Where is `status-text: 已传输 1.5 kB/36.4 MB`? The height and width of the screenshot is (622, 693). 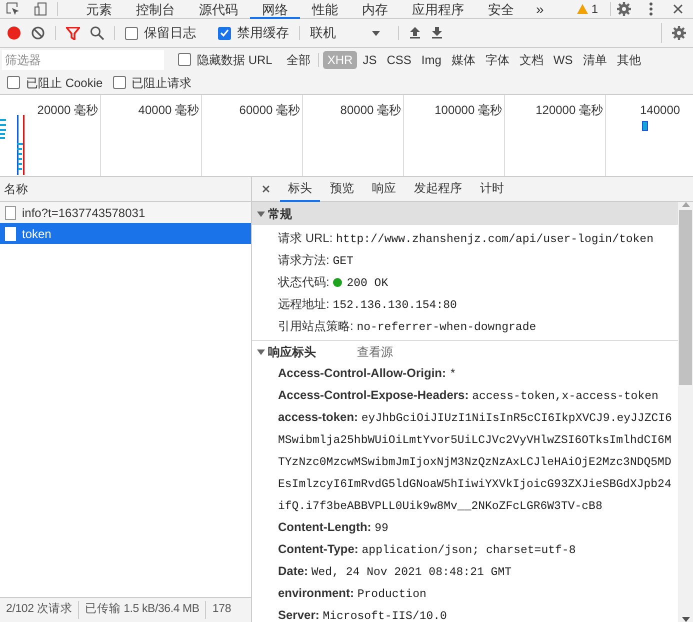
status-text: 已传输 1.5 kB/36.4 MB is located at coordinates (142, 610).